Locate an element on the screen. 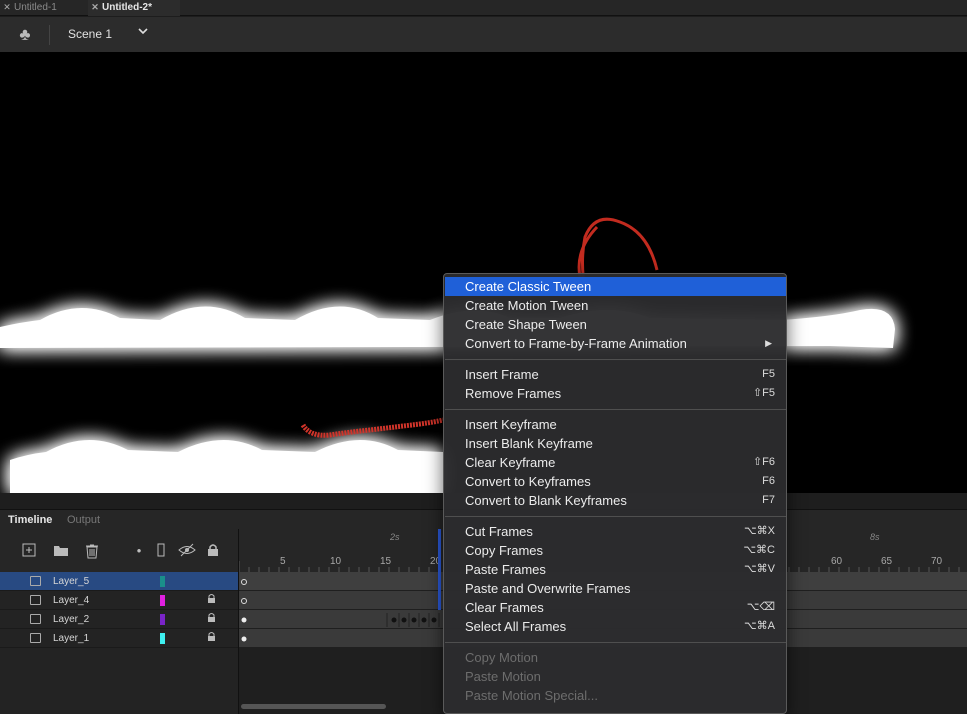 The height and width of the screenshot is (714, 967). menu-item-label: Cut Frames is located at coordinates (499, 531).